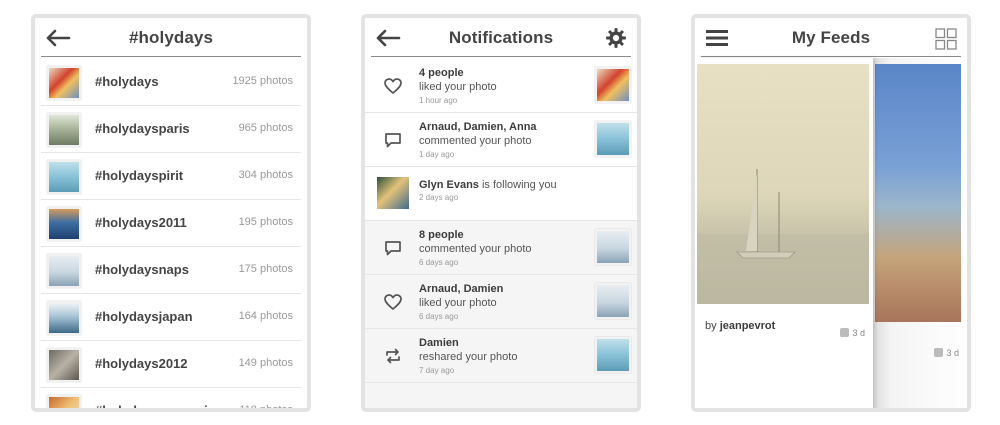  What do you see at coordinates (449, 185) in the screenshot?
I see `notification-actor: Glyn Evans` at bounding box center [449, 185].